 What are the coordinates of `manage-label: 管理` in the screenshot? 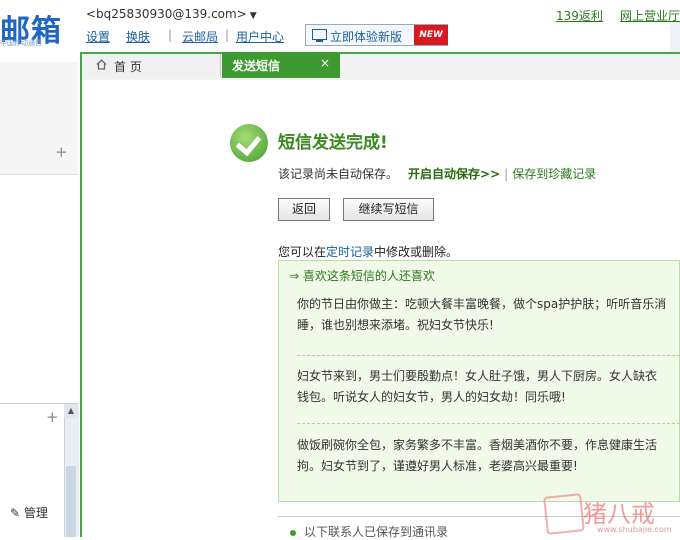 It's located at (35, 513).